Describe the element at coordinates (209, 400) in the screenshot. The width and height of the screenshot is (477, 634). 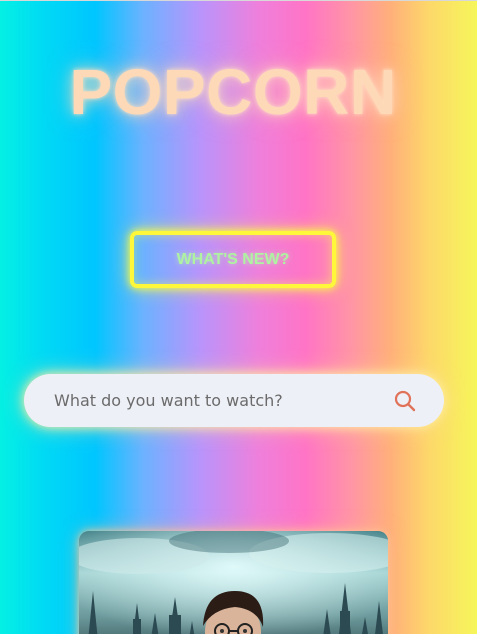
I see `search-input` at that location.